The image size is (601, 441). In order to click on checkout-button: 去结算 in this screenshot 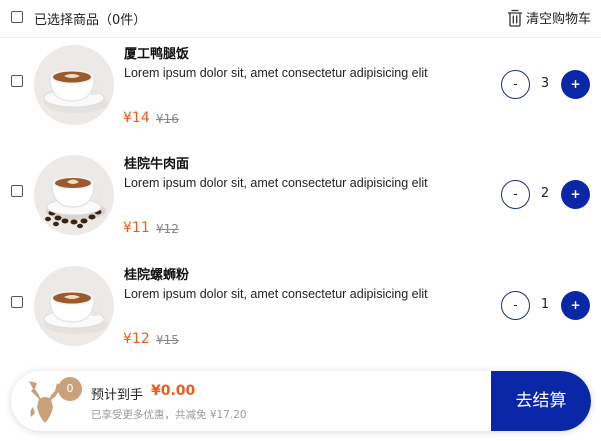, I will do `click(541, 401)`.